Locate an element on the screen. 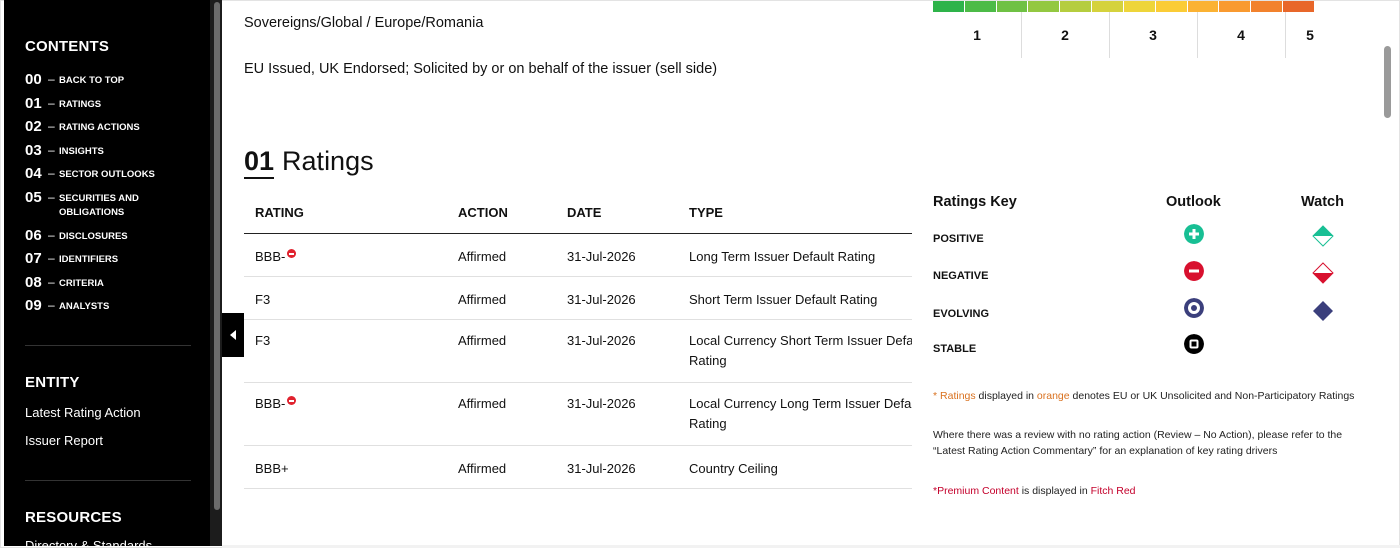  directory-standards-link: Directory & Standards is located at coordinates (88, 542).